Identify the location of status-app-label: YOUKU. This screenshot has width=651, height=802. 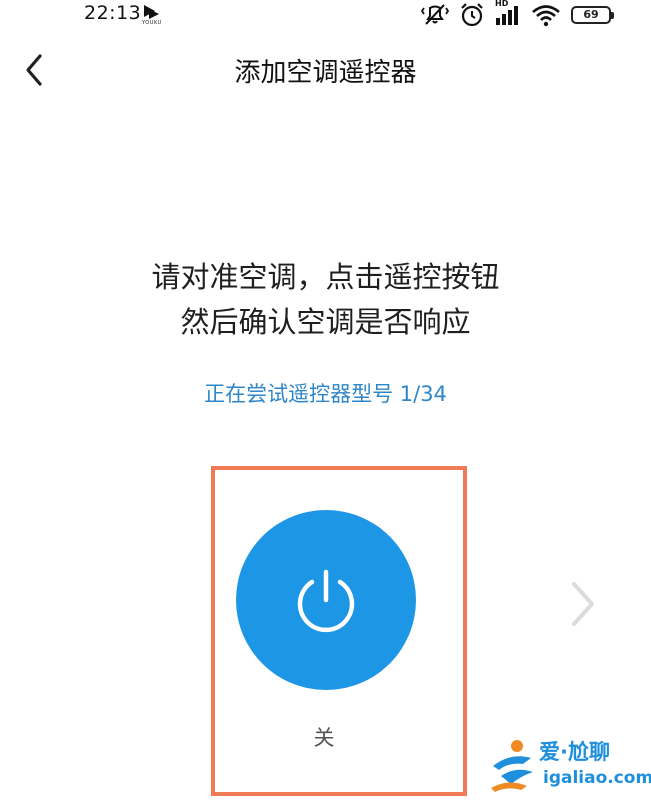
(152, 23).